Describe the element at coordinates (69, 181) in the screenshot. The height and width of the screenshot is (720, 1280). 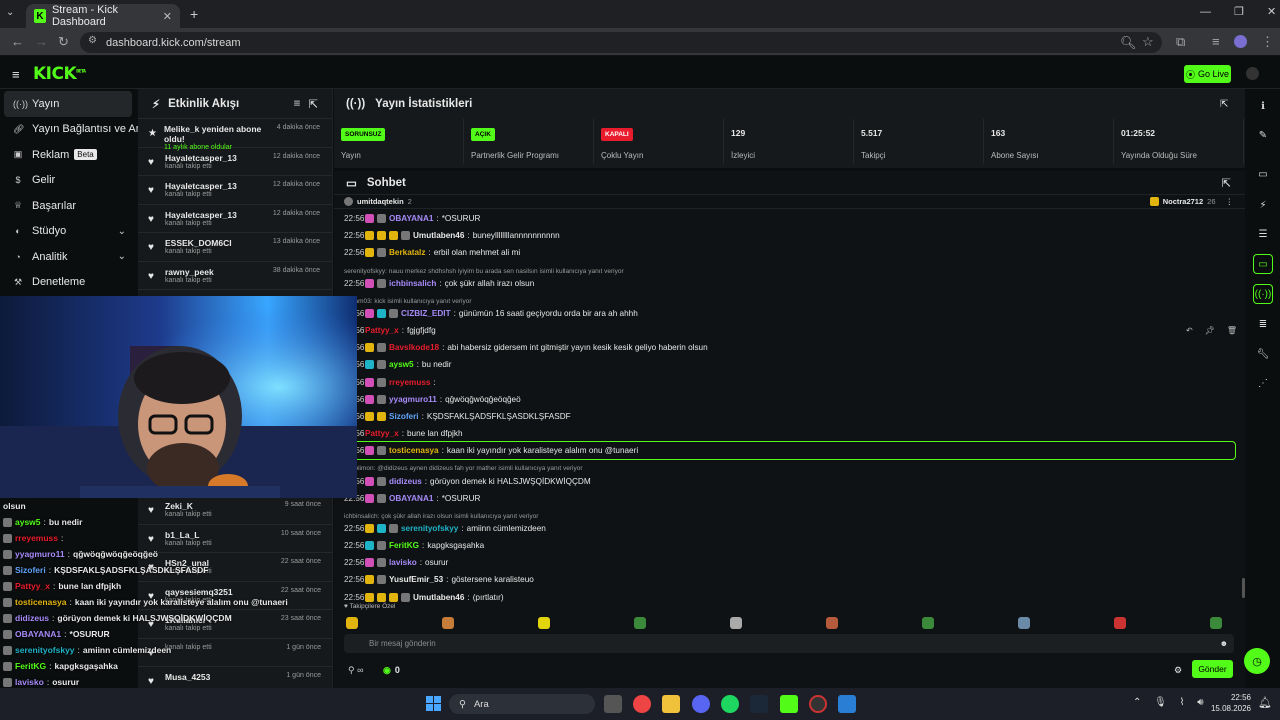
I see `sidebar-item-gelir: $ Gelir` at that location.